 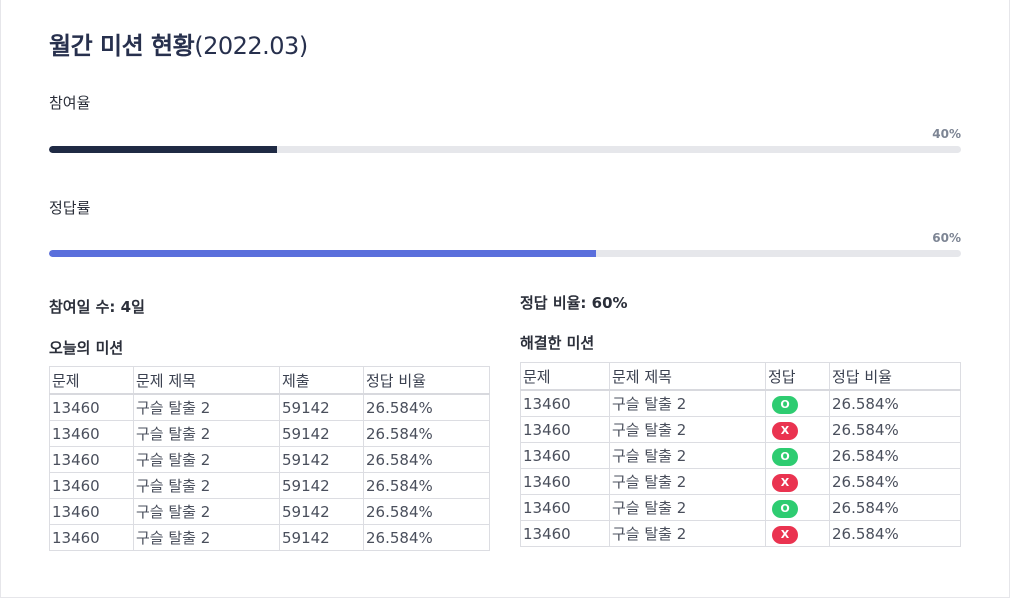 I want to click on today-mission-title: 오늘의 미션, so click(x=86, y=348).